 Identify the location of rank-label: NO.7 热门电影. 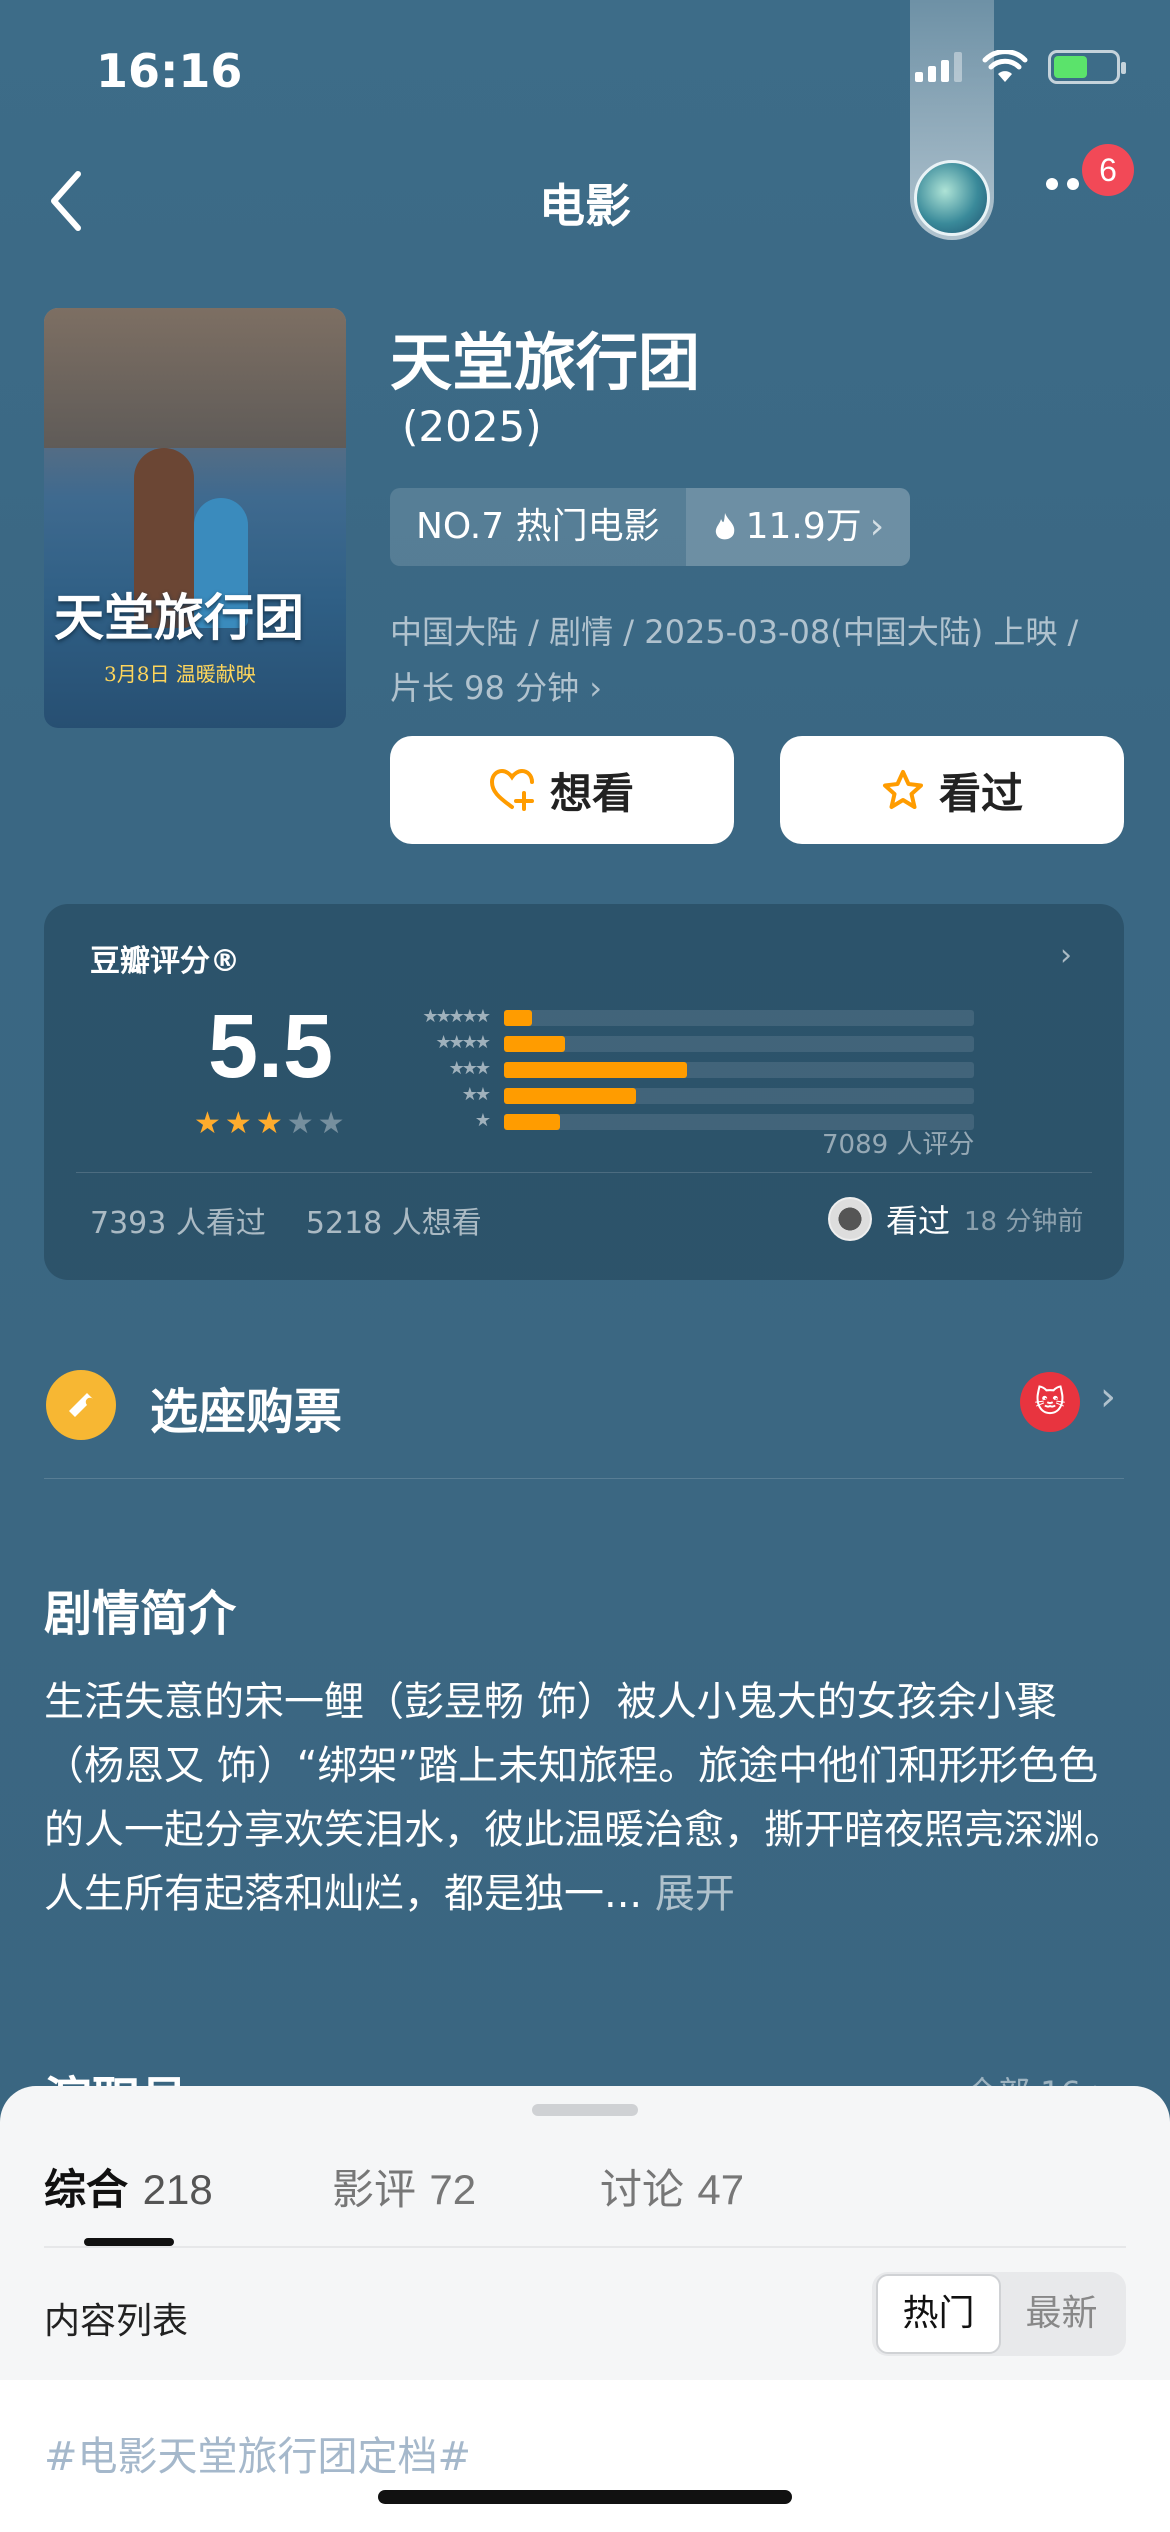
(538, 527).